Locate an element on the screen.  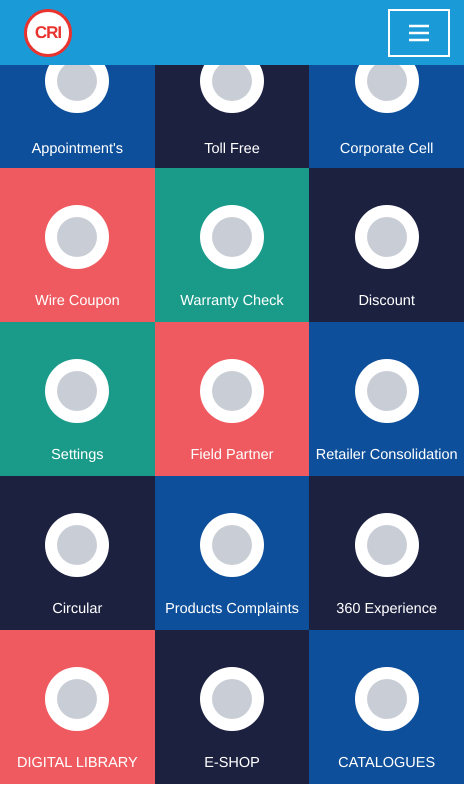
menu-tile: Corporate Cell is located at coordinates (386, 116).